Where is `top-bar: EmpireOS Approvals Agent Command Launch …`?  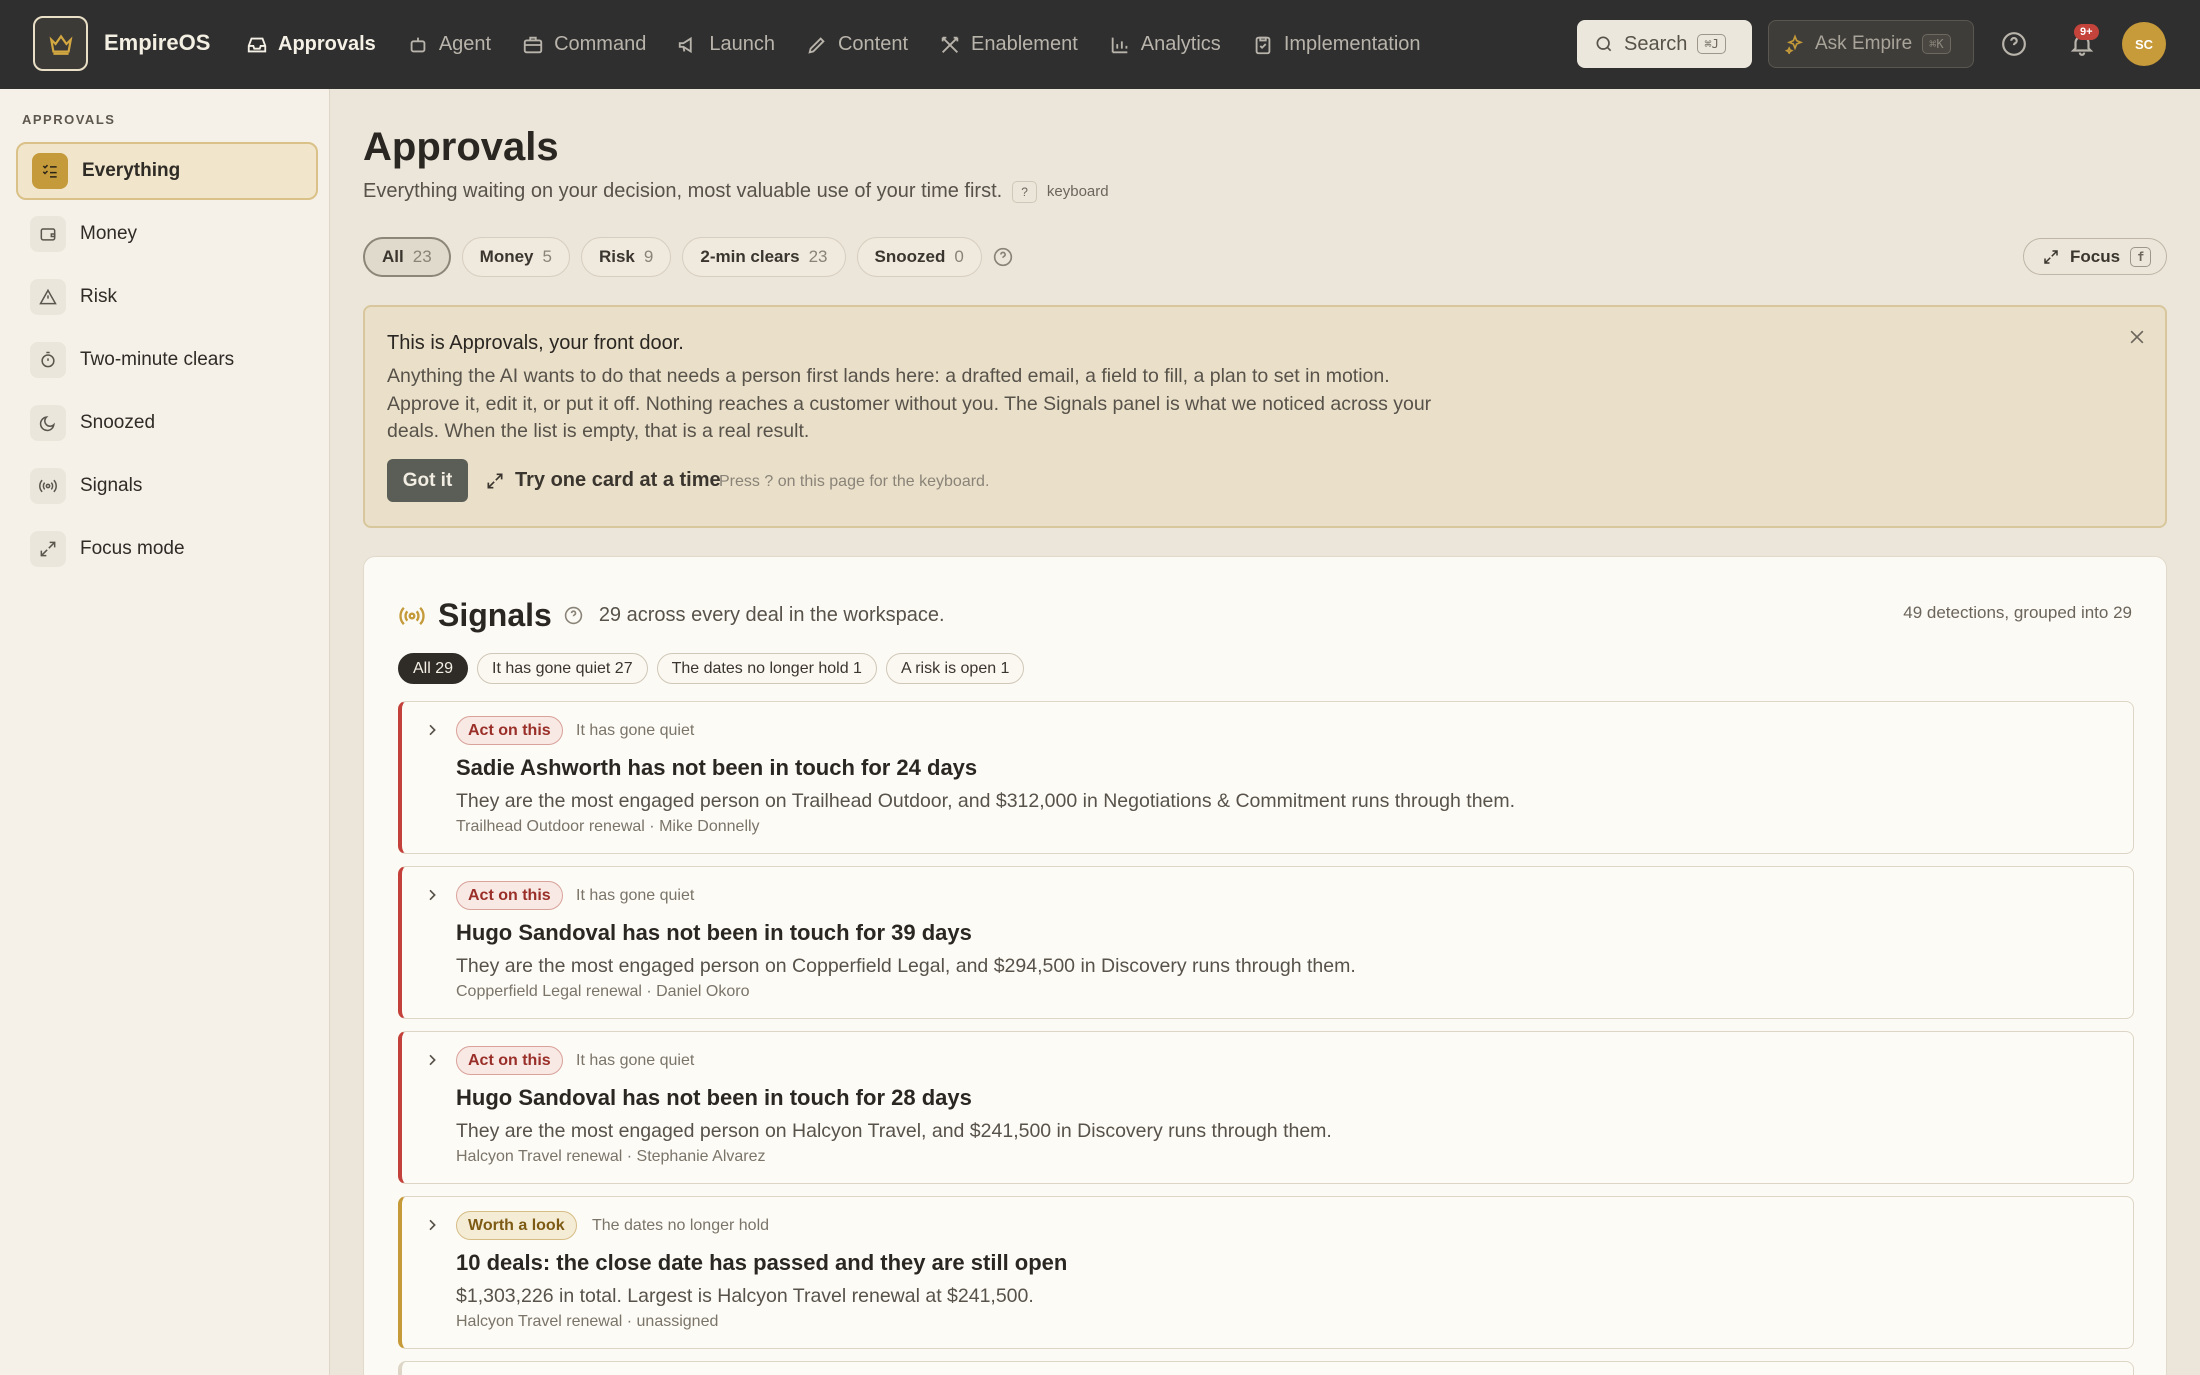 top-bar: EmpireOS Approvals Agent Command Launch … is located at coordinates (1100, 44).